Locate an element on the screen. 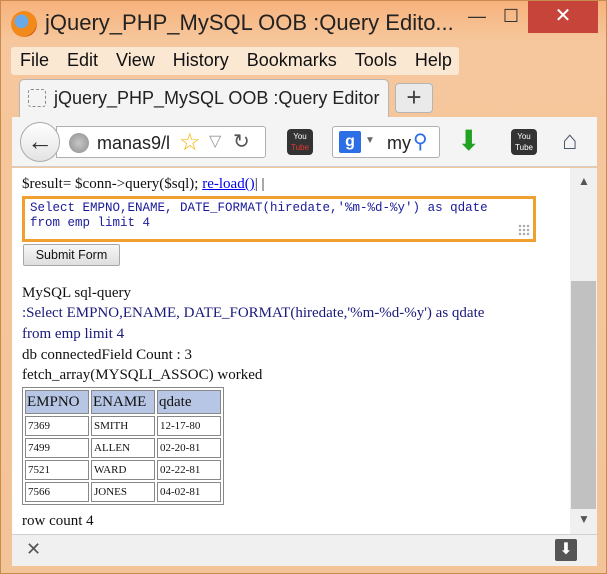 The width and height of the screenshot is (607, 574). table-cell: 04-02-81 is located at coordinates (189, 492).